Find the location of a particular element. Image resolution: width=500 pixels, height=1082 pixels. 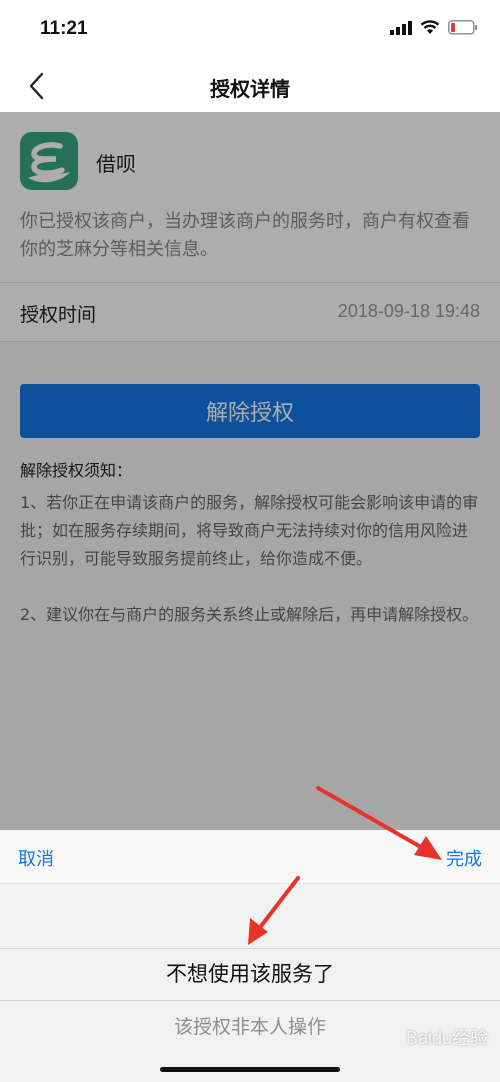

status-icons is located at coordinates (434, 27).